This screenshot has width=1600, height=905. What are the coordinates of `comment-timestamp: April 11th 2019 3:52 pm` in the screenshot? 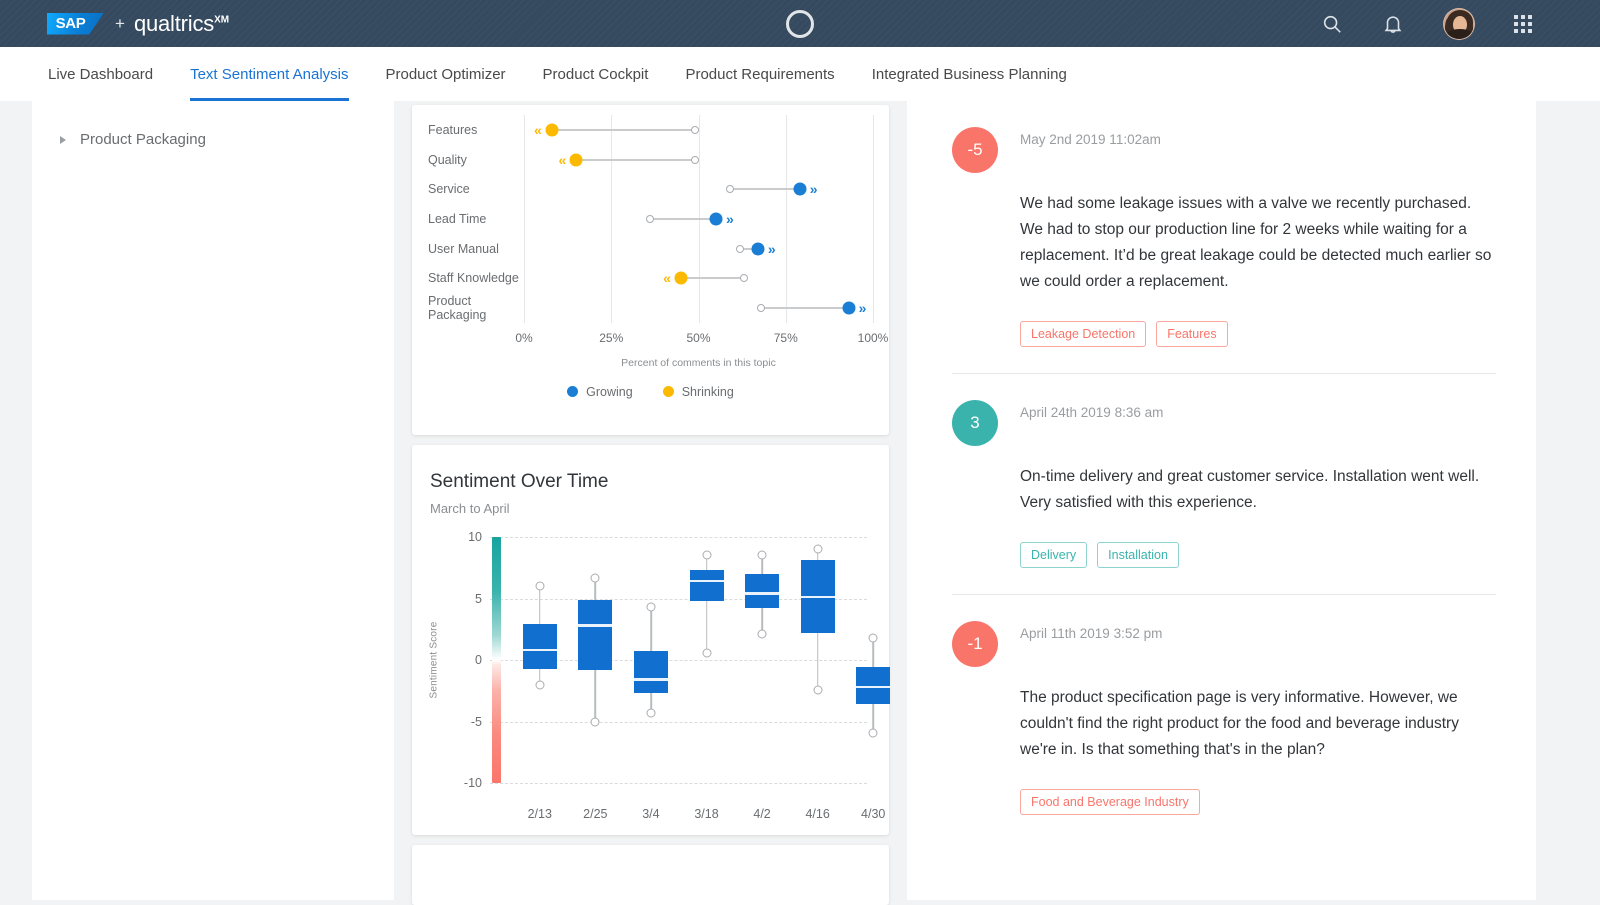 It's located at (1091, 633).